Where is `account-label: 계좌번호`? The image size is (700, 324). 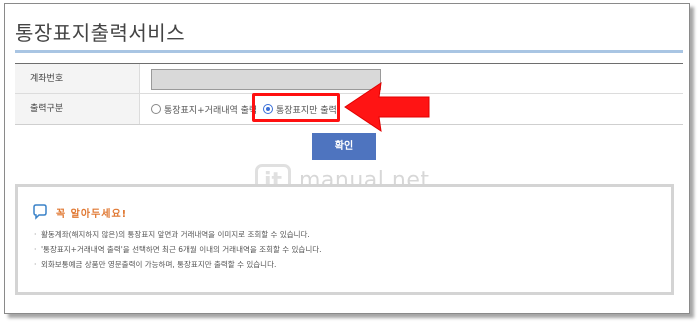 account-label: 계좌번호 is located at coordinates (77, 78).